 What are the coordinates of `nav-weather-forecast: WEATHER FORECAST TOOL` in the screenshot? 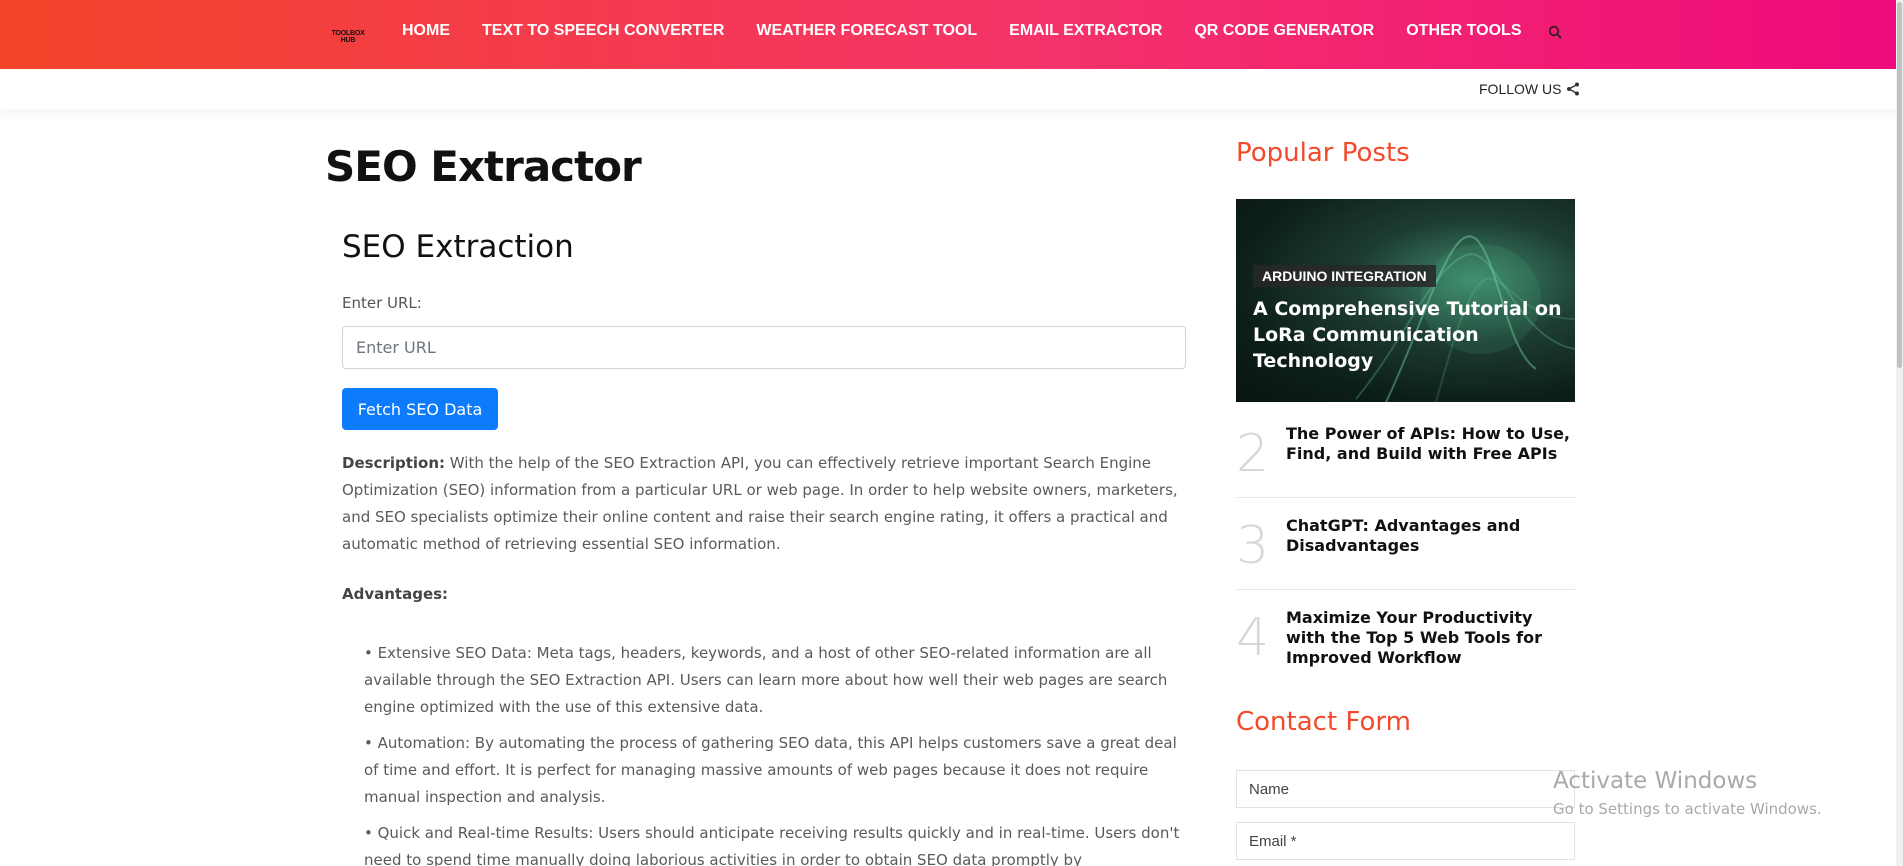 It's located at (866, 31).